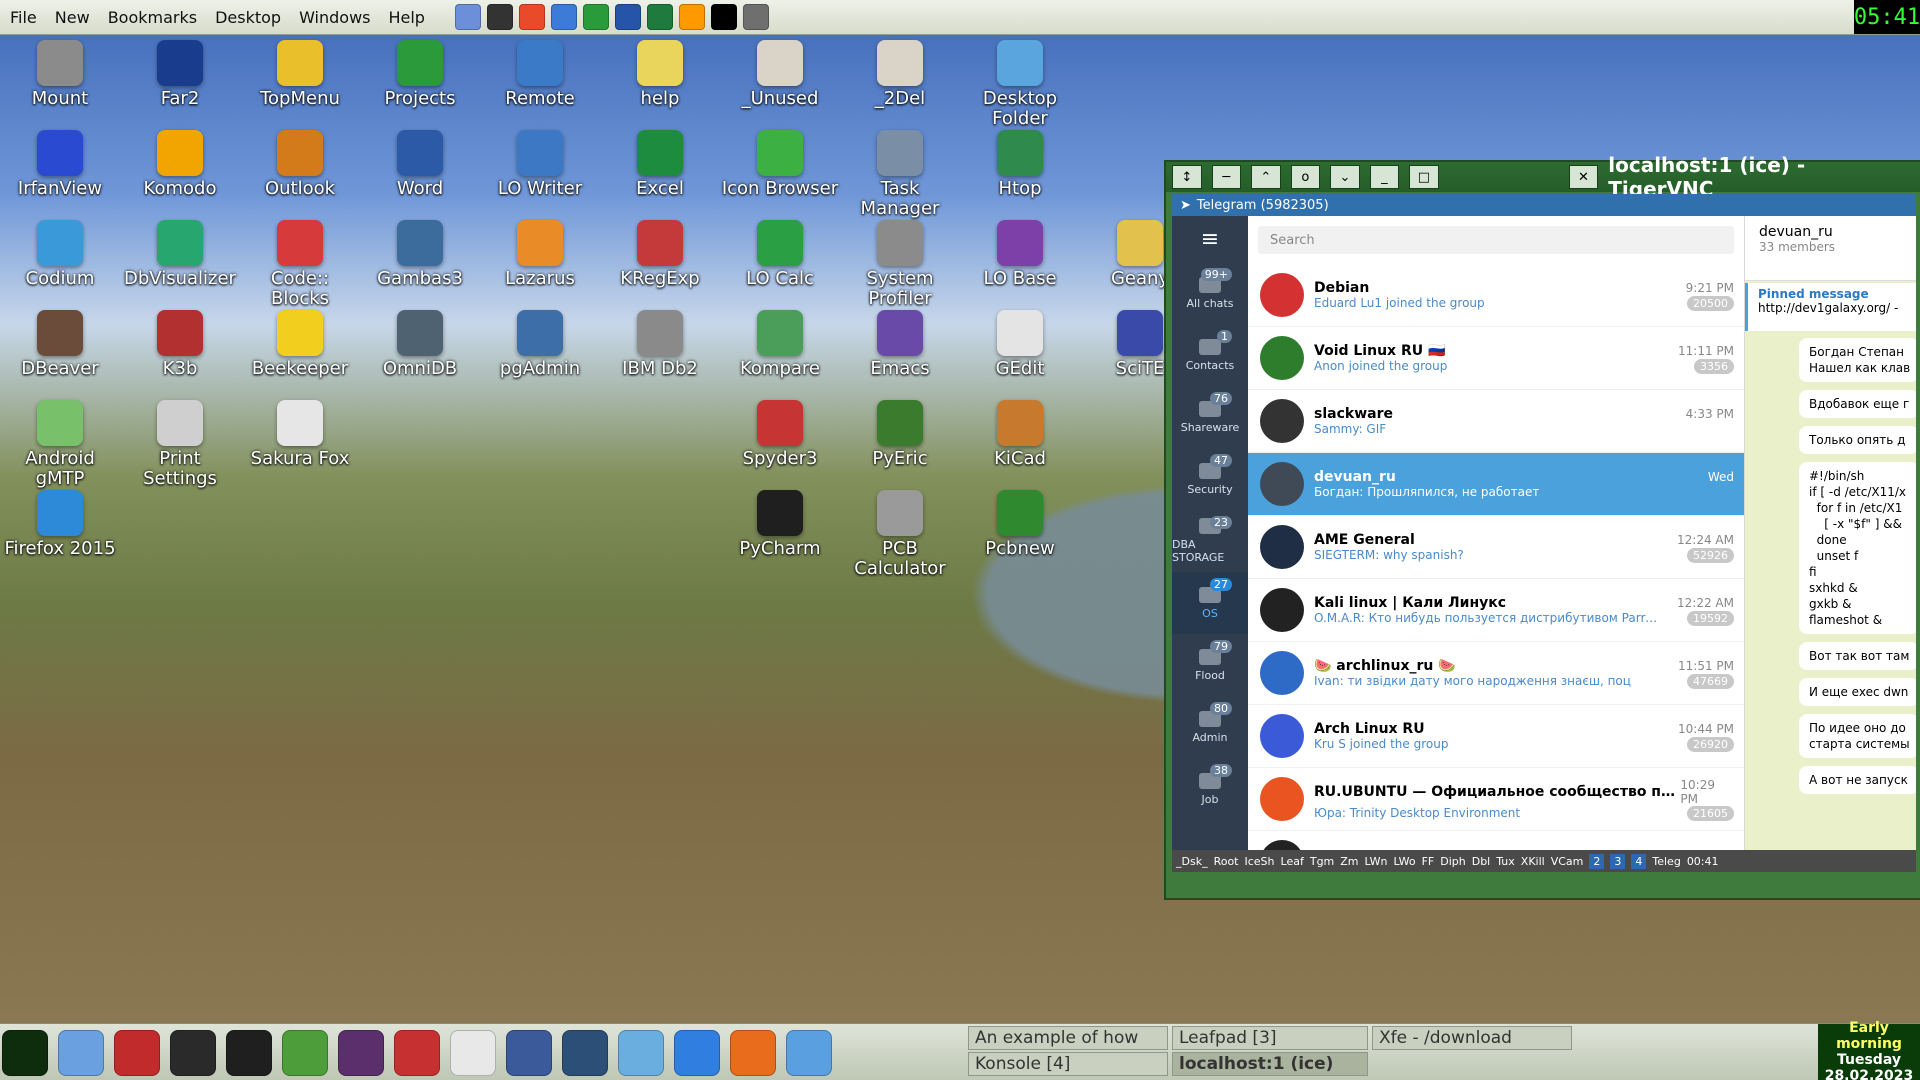 The width and height of the screenshot is (1920, 1080). Describe the element at coordinates (660, 254) in the screenshot. I see `desktop-icon: KRegExp` at that location.